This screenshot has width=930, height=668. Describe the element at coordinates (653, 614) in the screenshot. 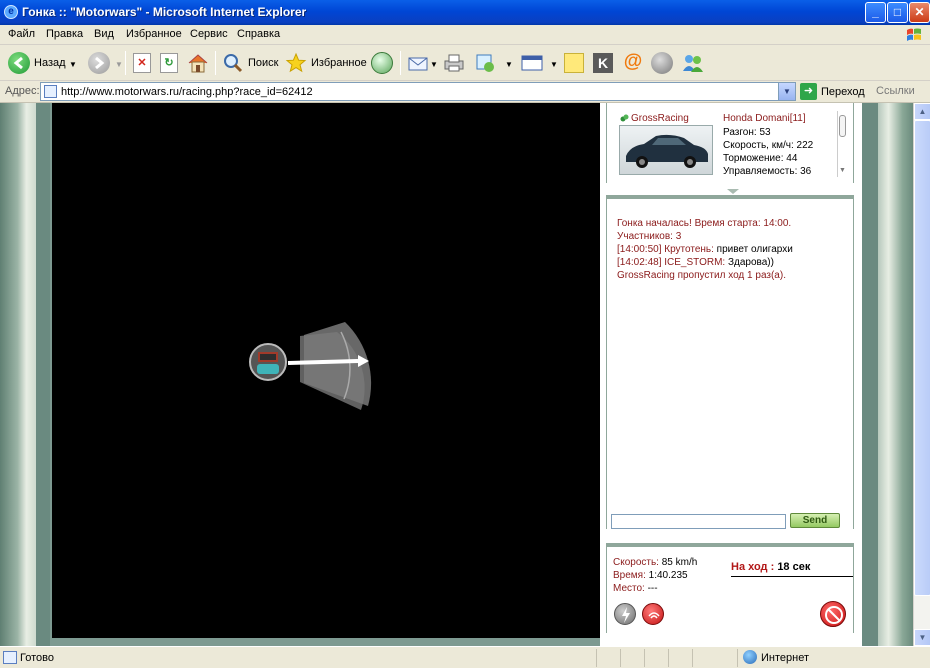

I see `signal-button` at that location.